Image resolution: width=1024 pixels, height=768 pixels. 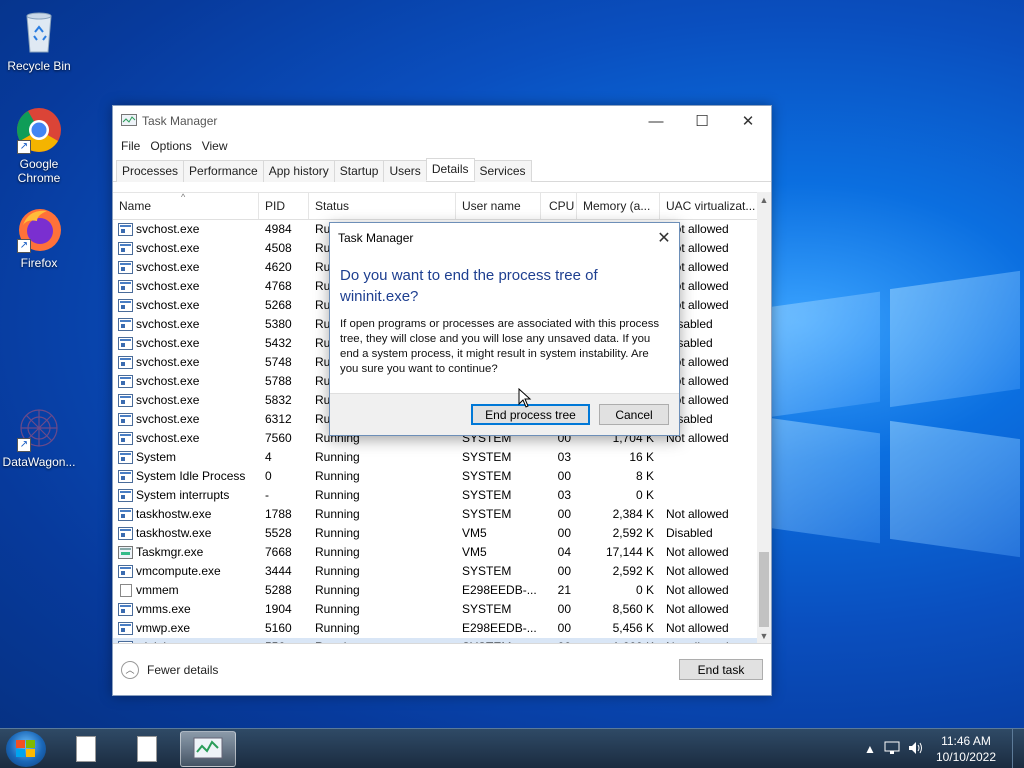 I want to click on volume-icon, so click(x=916, y=749).